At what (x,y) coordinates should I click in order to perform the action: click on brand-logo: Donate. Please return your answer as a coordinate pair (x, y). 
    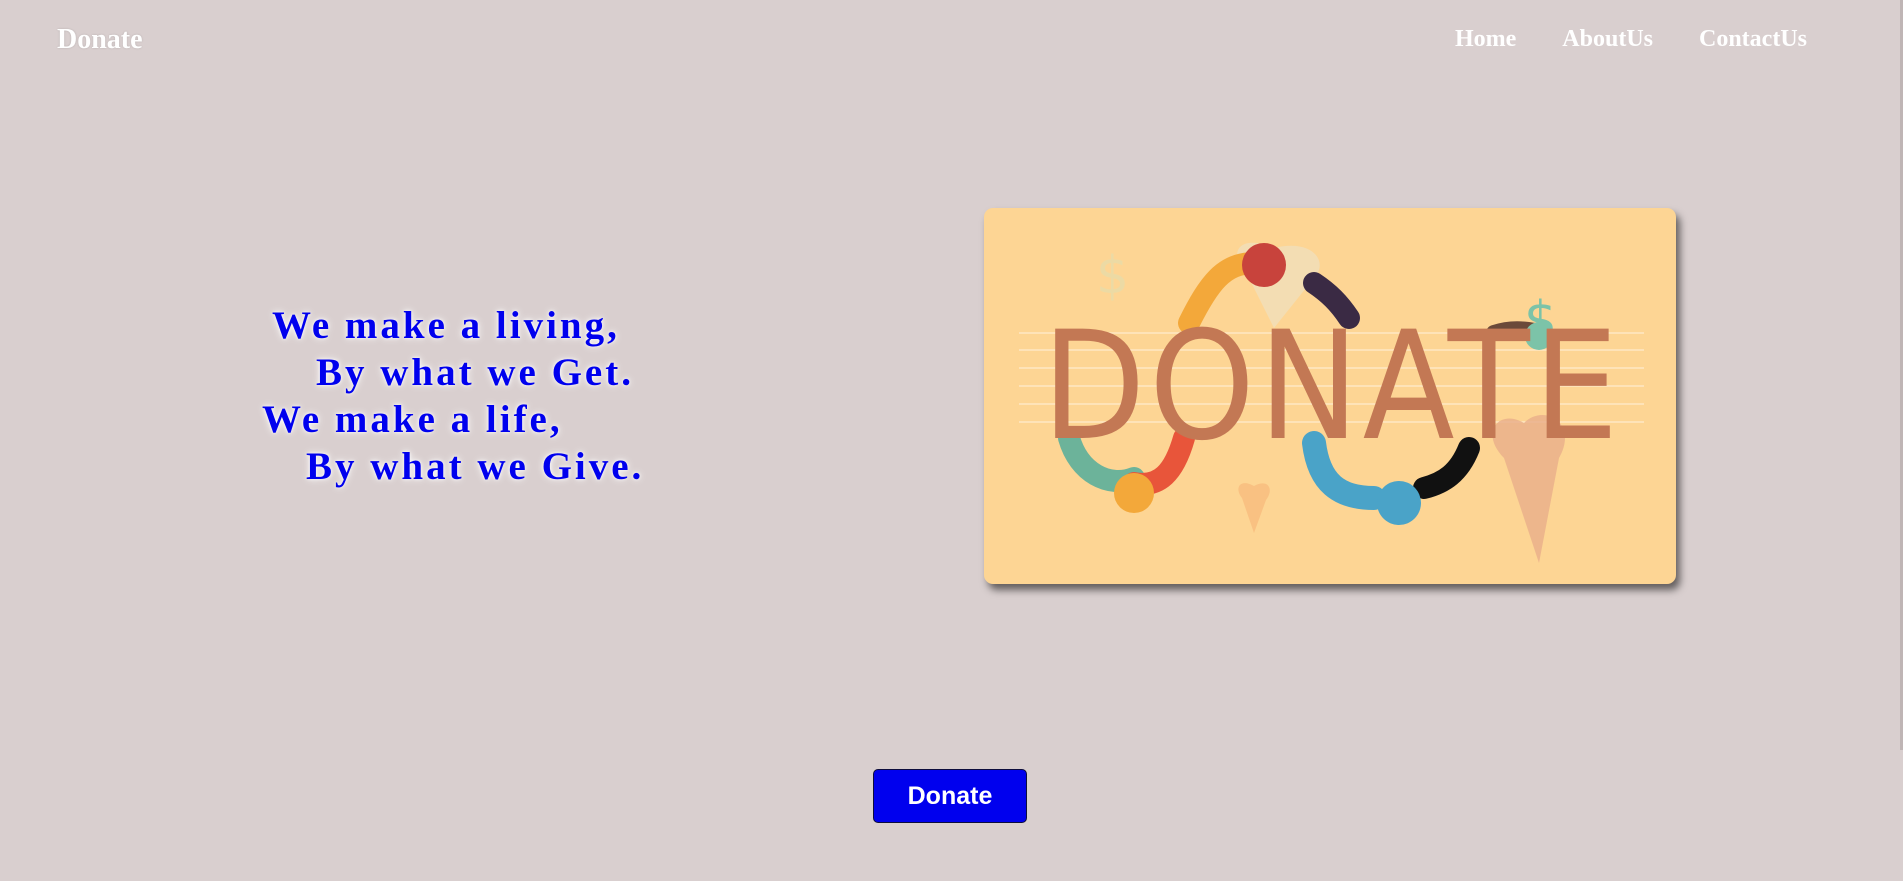
    Looking at the image, I should click on (100, 40).